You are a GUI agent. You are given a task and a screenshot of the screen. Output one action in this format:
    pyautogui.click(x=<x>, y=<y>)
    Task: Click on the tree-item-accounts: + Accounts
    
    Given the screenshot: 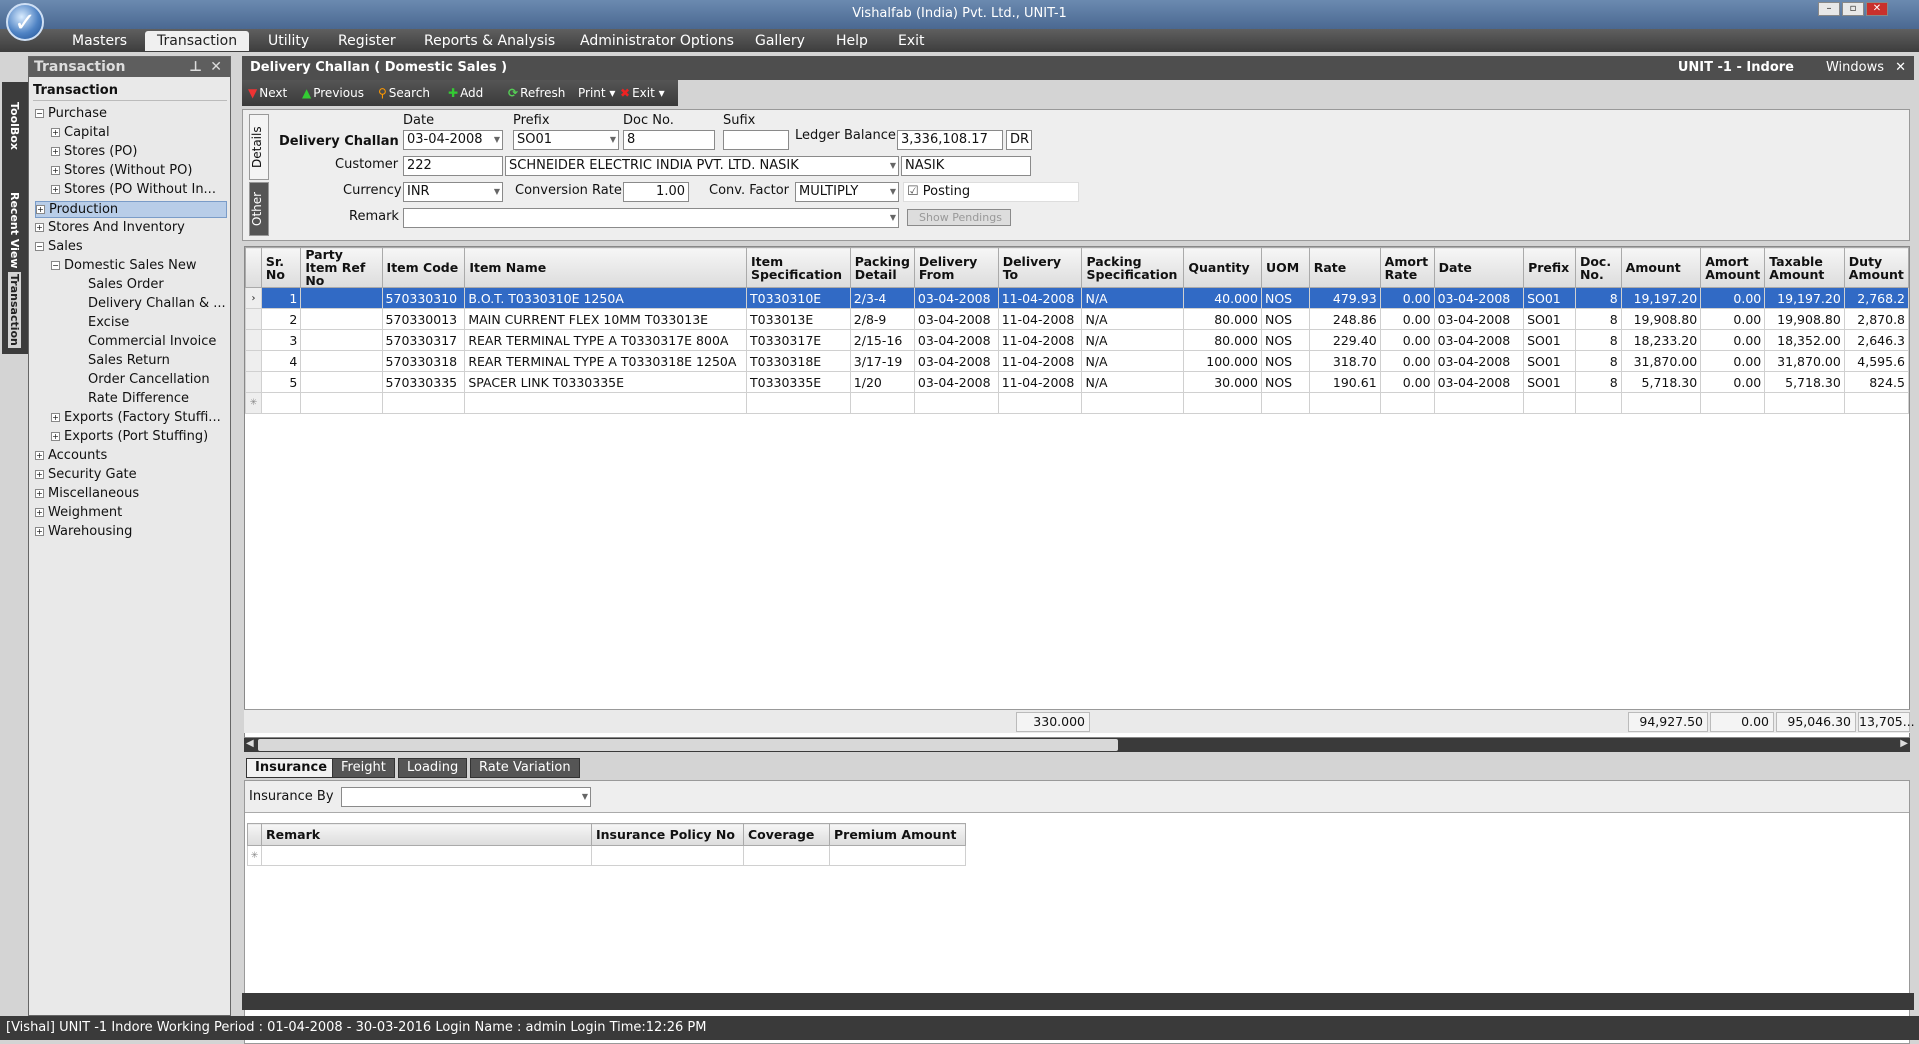 What is the action you would take?
    pyautogui.click(x=71, y=455)
    